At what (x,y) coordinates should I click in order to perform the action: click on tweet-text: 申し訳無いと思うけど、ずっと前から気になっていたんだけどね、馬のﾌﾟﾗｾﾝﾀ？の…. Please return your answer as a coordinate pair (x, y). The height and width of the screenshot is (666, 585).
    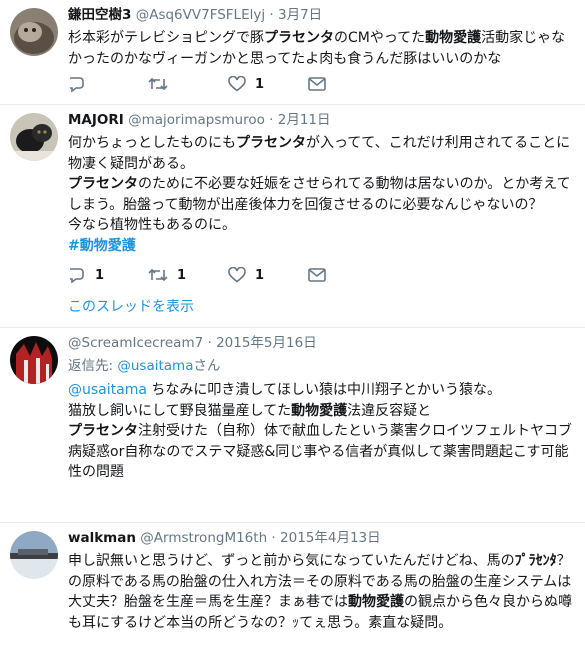
    Looking at the image, I should click on (320, 592).